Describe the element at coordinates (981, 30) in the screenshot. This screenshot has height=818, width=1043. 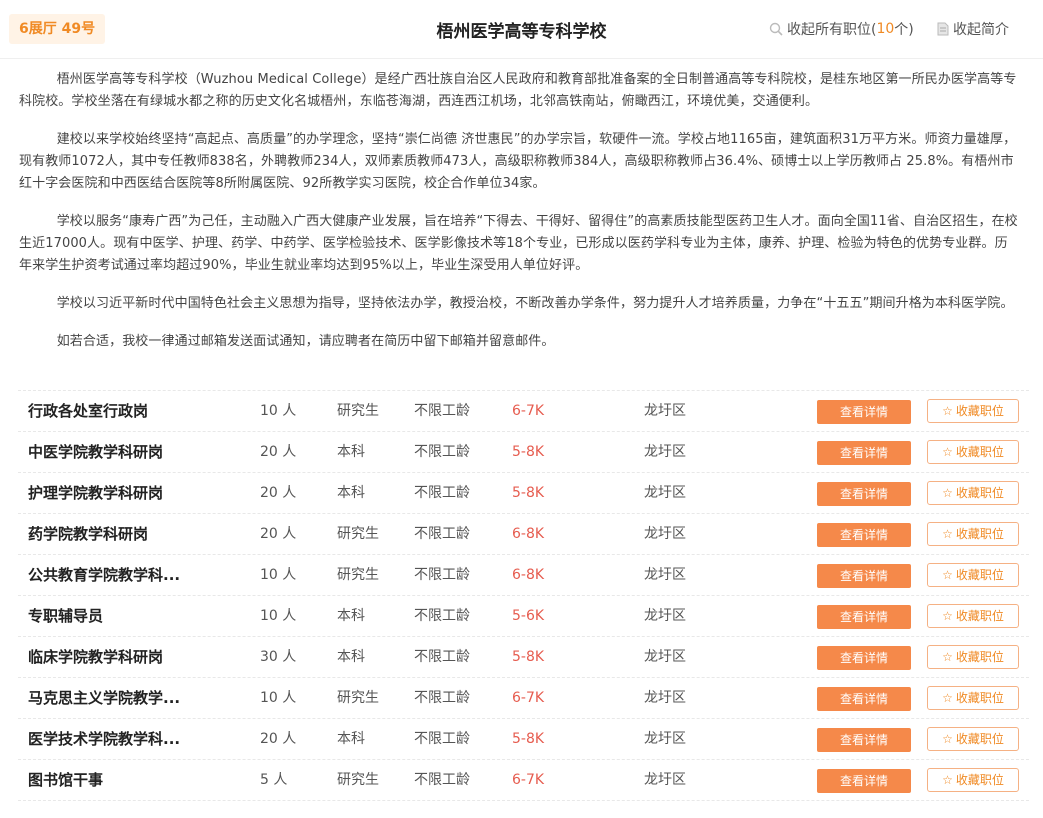
I see `collapse-intro-label: 收起简介` at that location.